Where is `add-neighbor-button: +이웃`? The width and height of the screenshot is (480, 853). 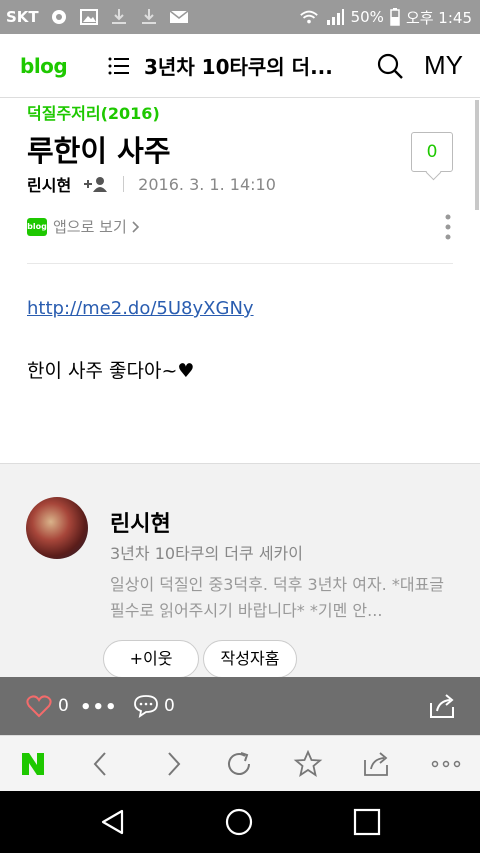
add-neighbor-button: +이웃 is located at coordinates (151, 659).